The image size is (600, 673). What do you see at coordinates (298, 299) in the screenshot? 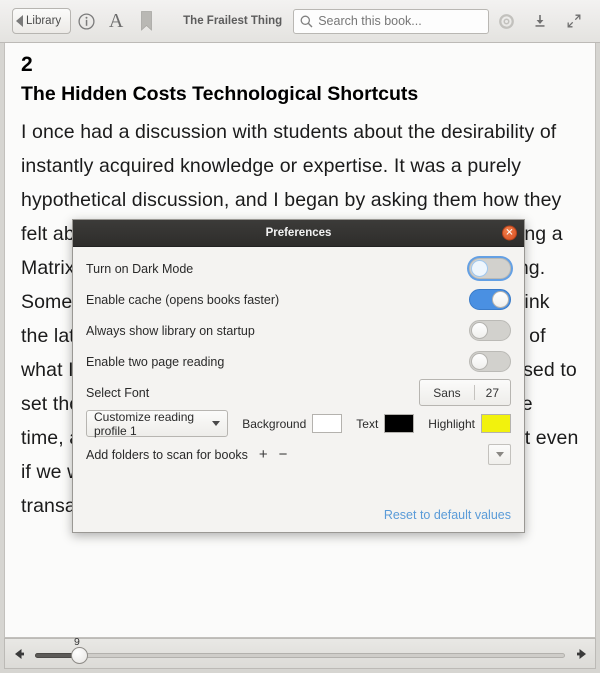
I see `pref-row-cache: Enable cache (opens books faster)` at bounding box center [298, 299].